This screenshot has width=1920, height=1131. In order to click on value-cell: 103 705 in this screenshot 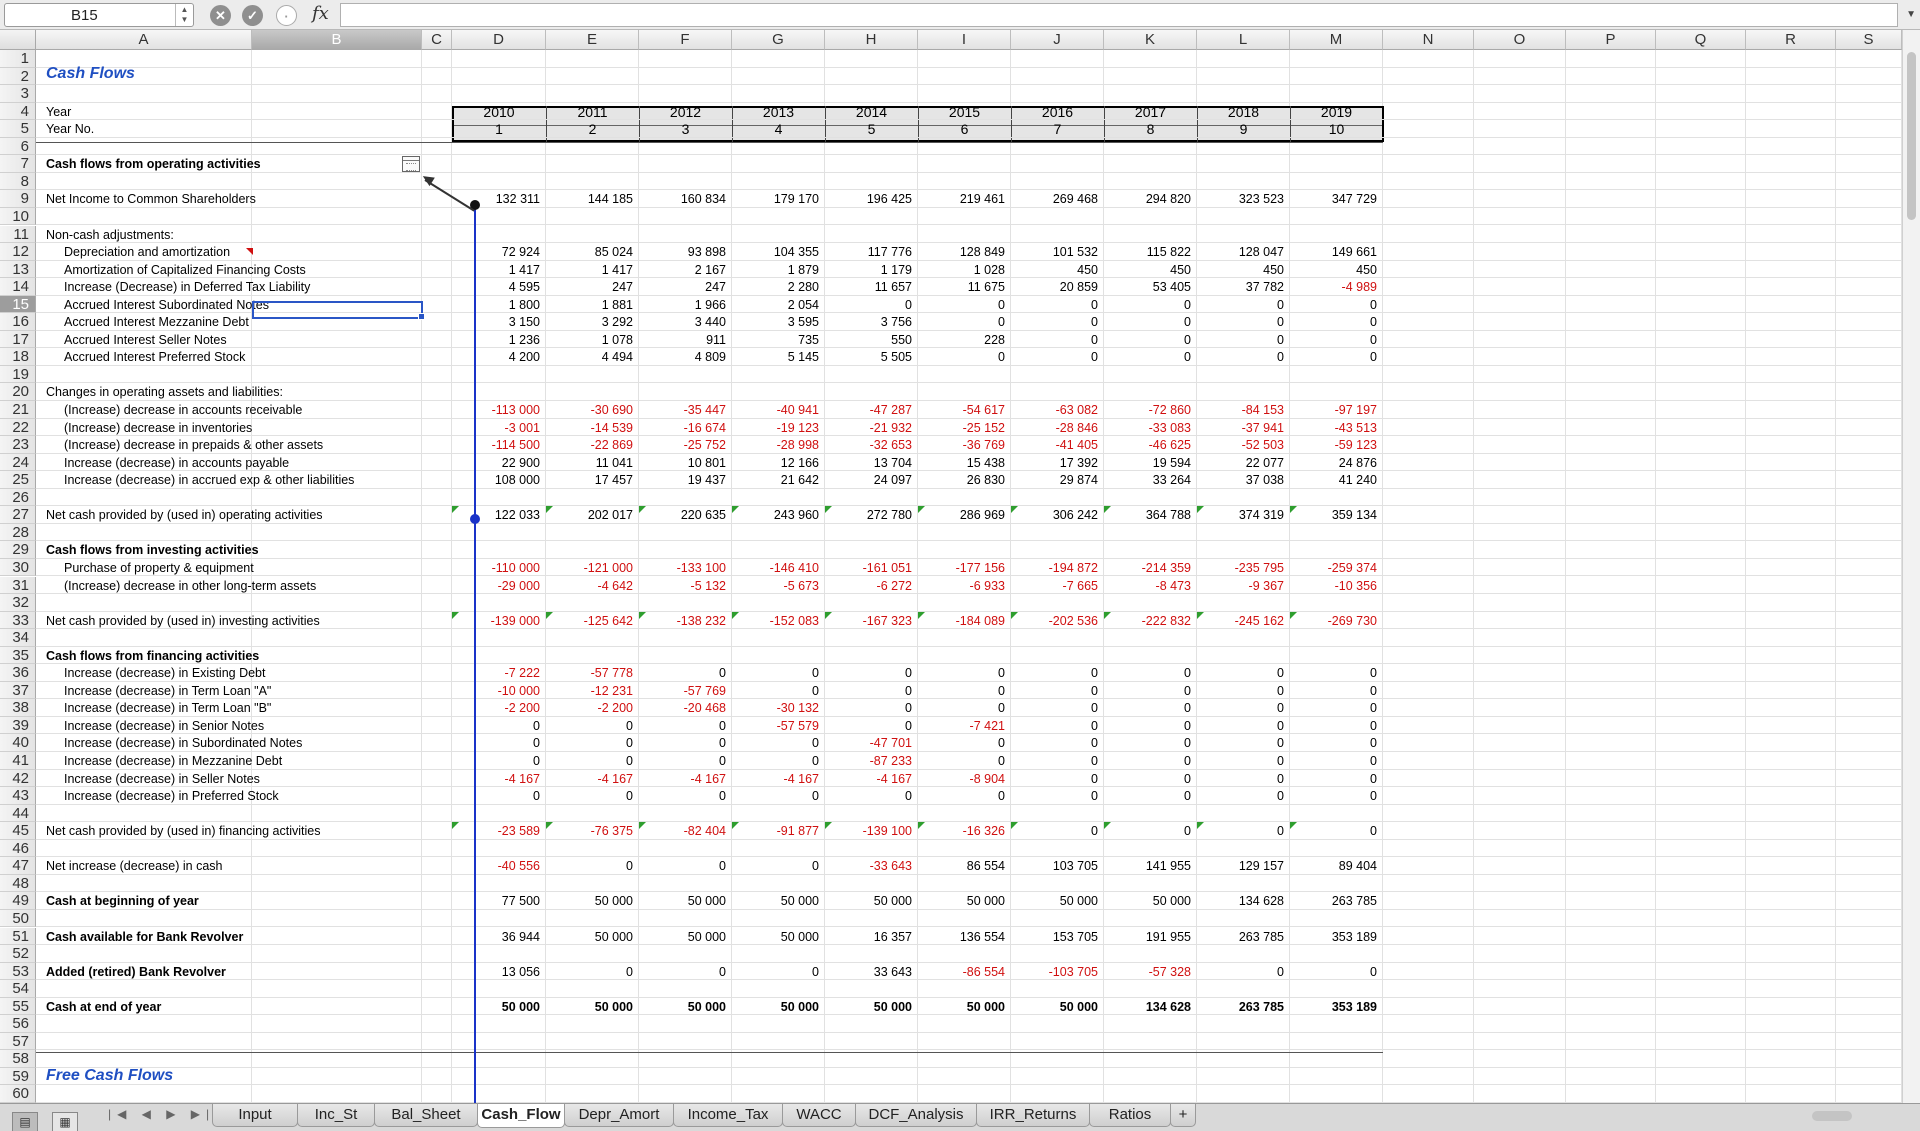, I will do `click(1057, 865)`.